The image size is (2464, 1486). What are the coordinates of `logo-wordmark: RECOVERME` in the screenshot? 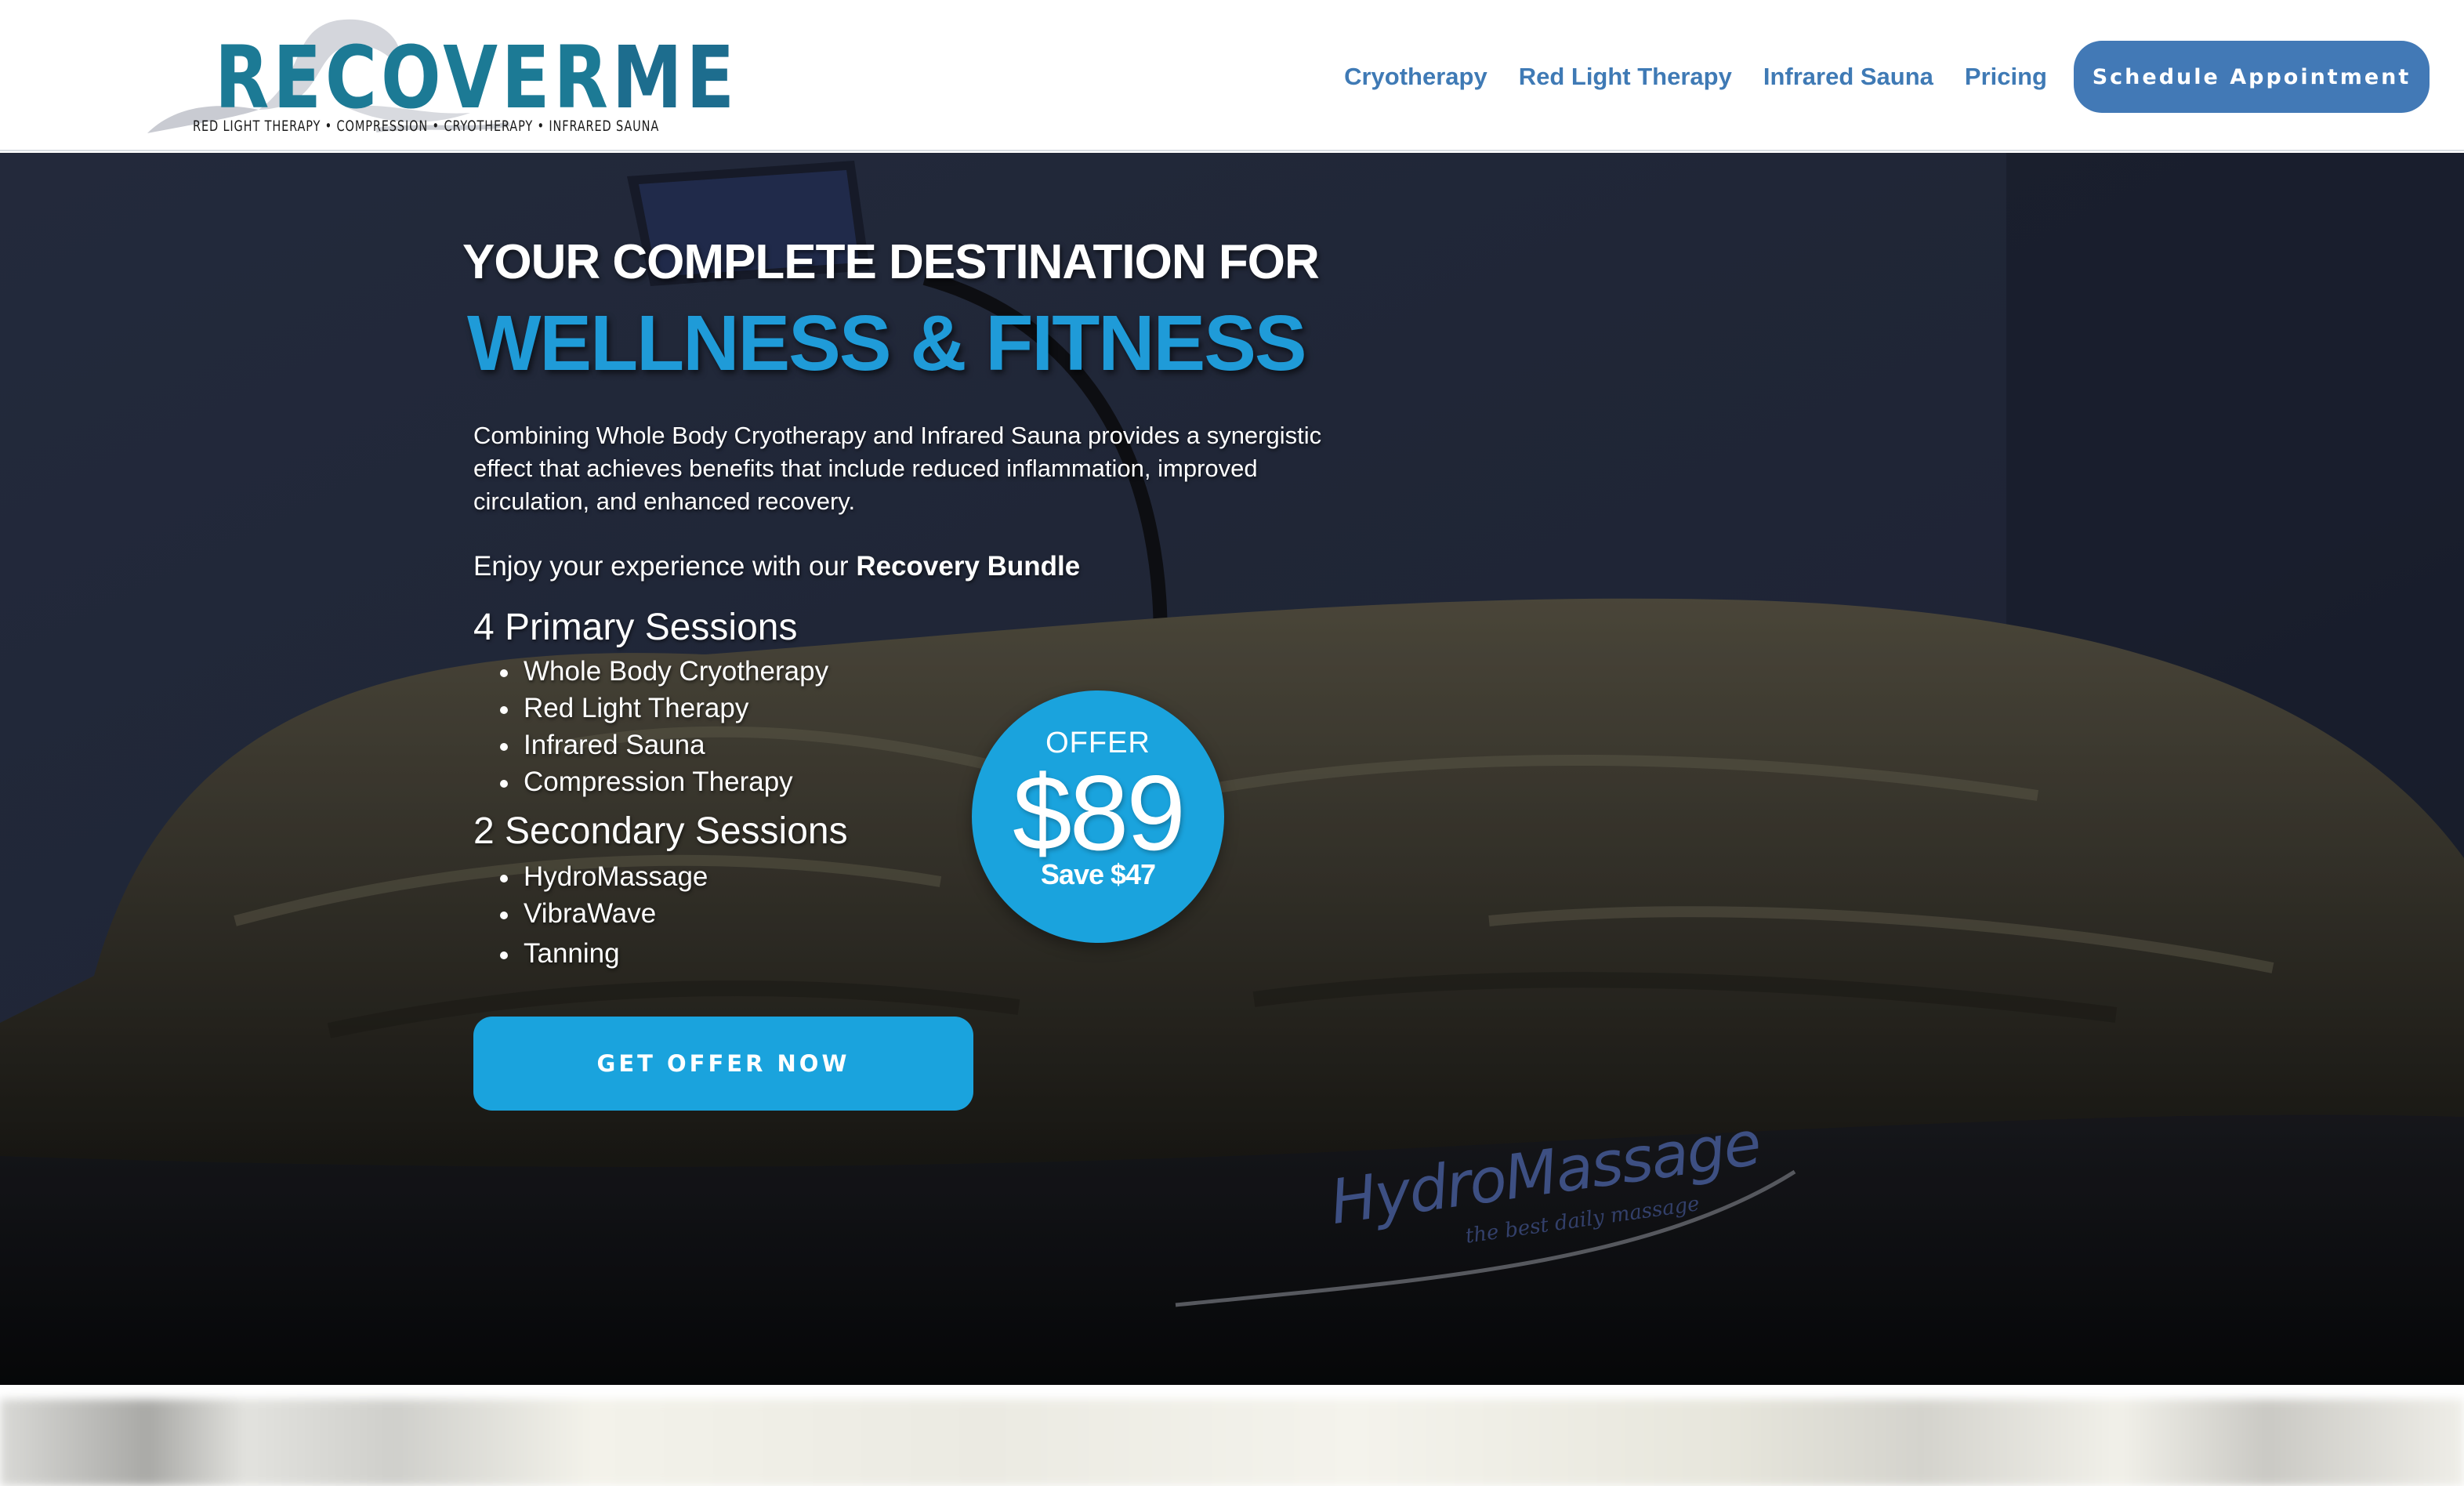 It's located at (477, 77).